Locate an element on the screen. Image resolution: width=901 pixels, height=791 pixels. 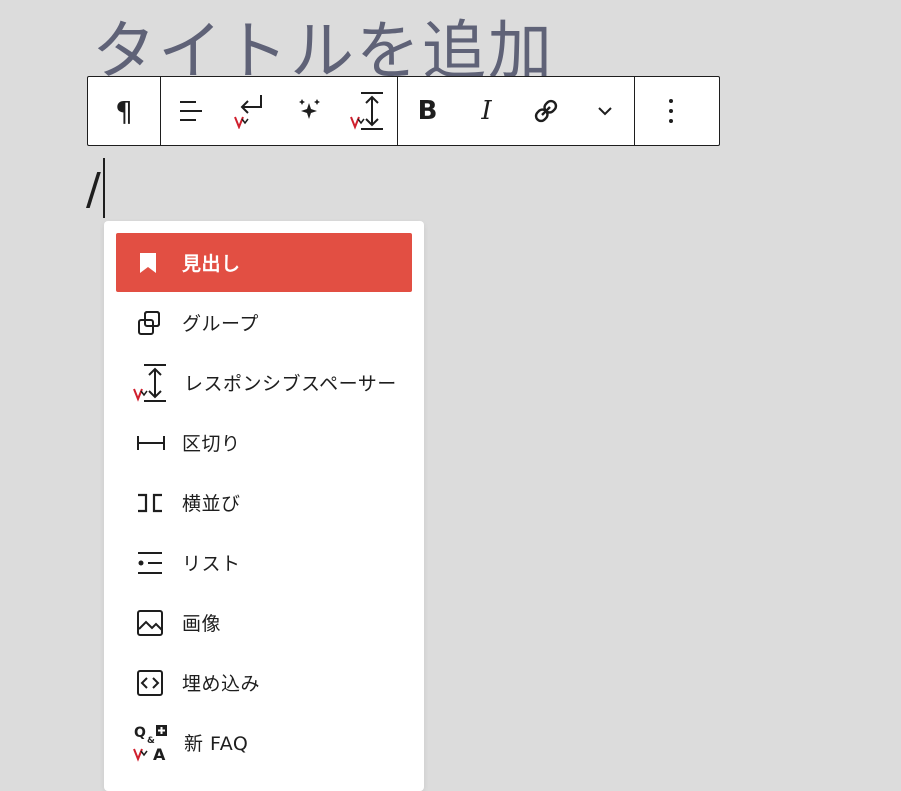
bookmark-icon is located at coordinates (156, 263).